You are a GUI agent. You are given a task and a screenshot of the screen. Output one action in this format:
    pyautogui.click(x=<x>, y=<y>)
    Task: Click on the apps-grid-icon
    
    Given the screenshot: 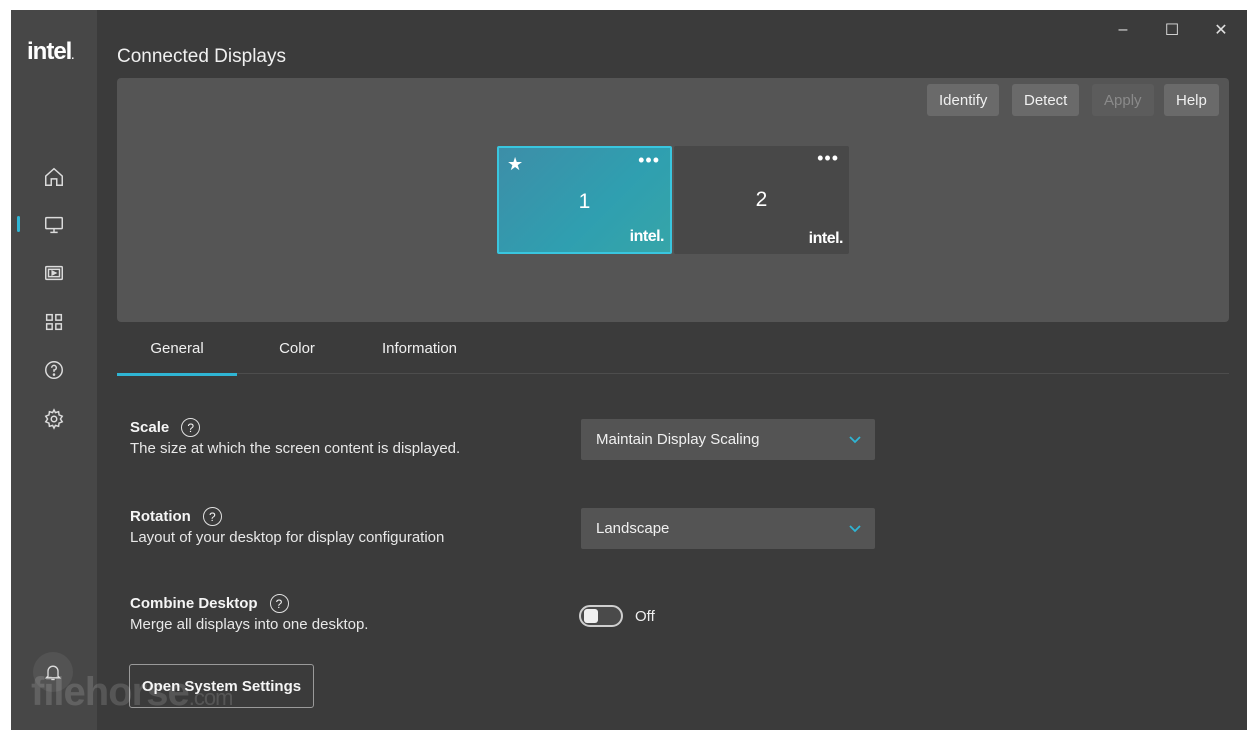 What is the action you would take?
    pyautogui.click(x=54, y=322)
    